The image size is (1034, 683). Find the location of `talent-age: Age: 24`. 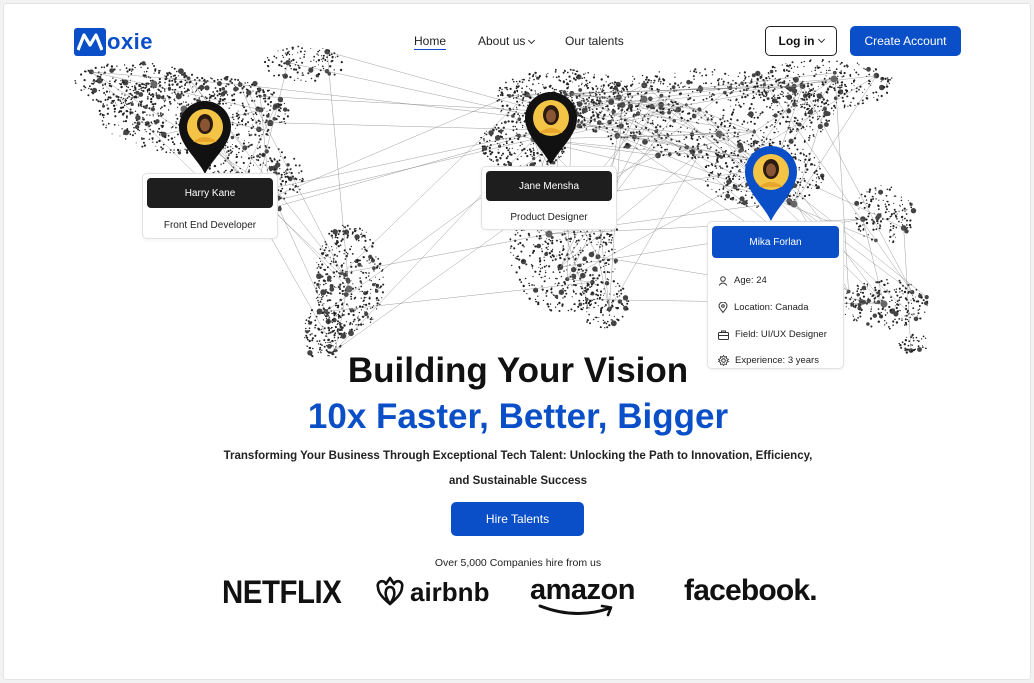

talent-age: Age: 24 is located at coordinates (742, 280).